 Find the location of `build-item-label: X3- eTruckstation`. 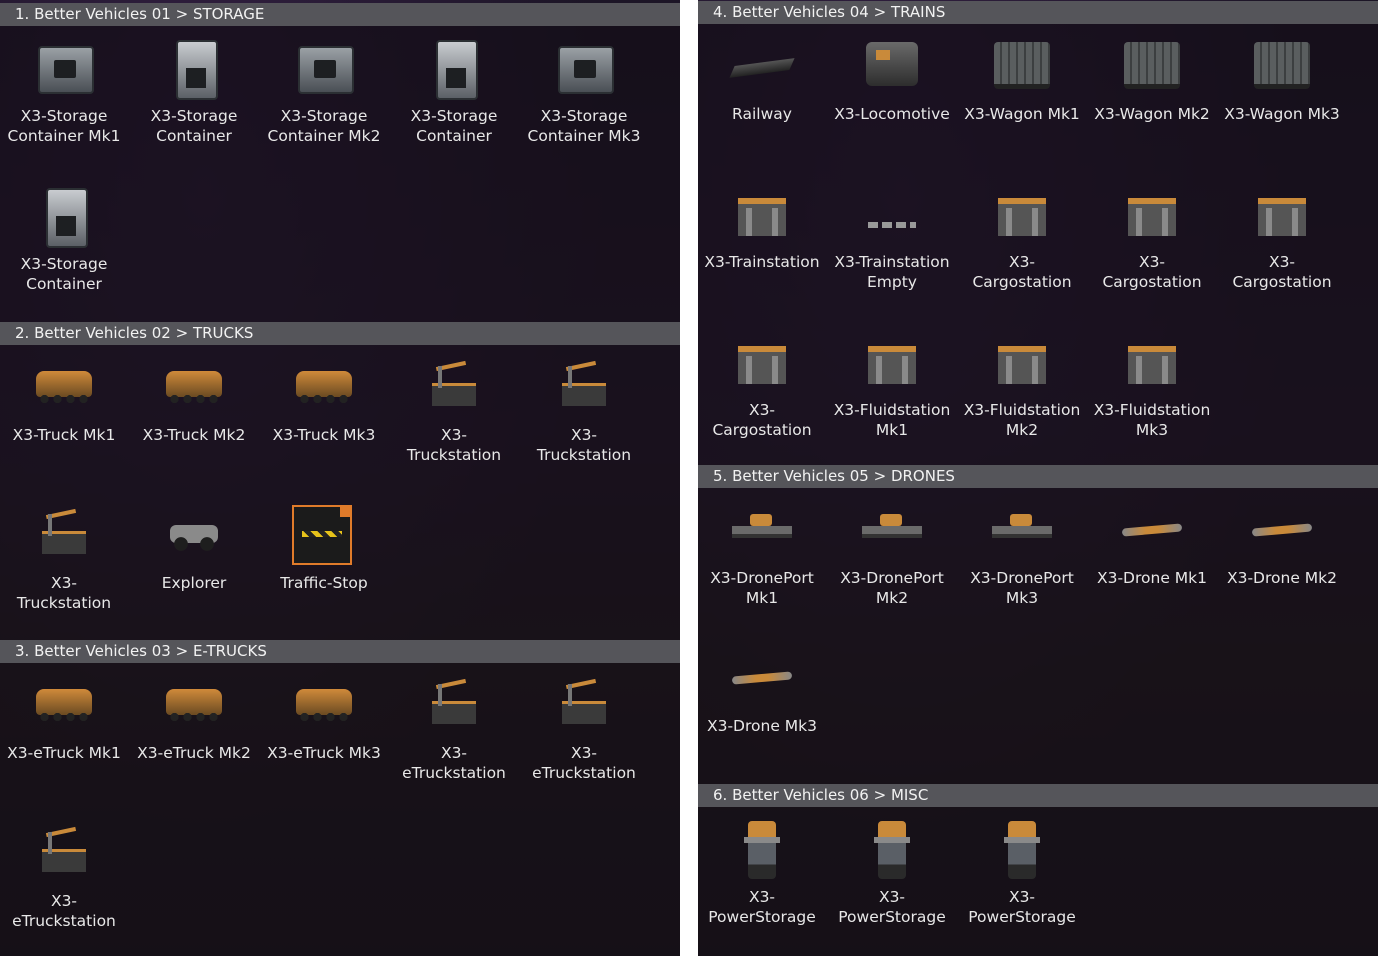

build-item-label: X3- eTruckstation is located at coordinates (584, 763).